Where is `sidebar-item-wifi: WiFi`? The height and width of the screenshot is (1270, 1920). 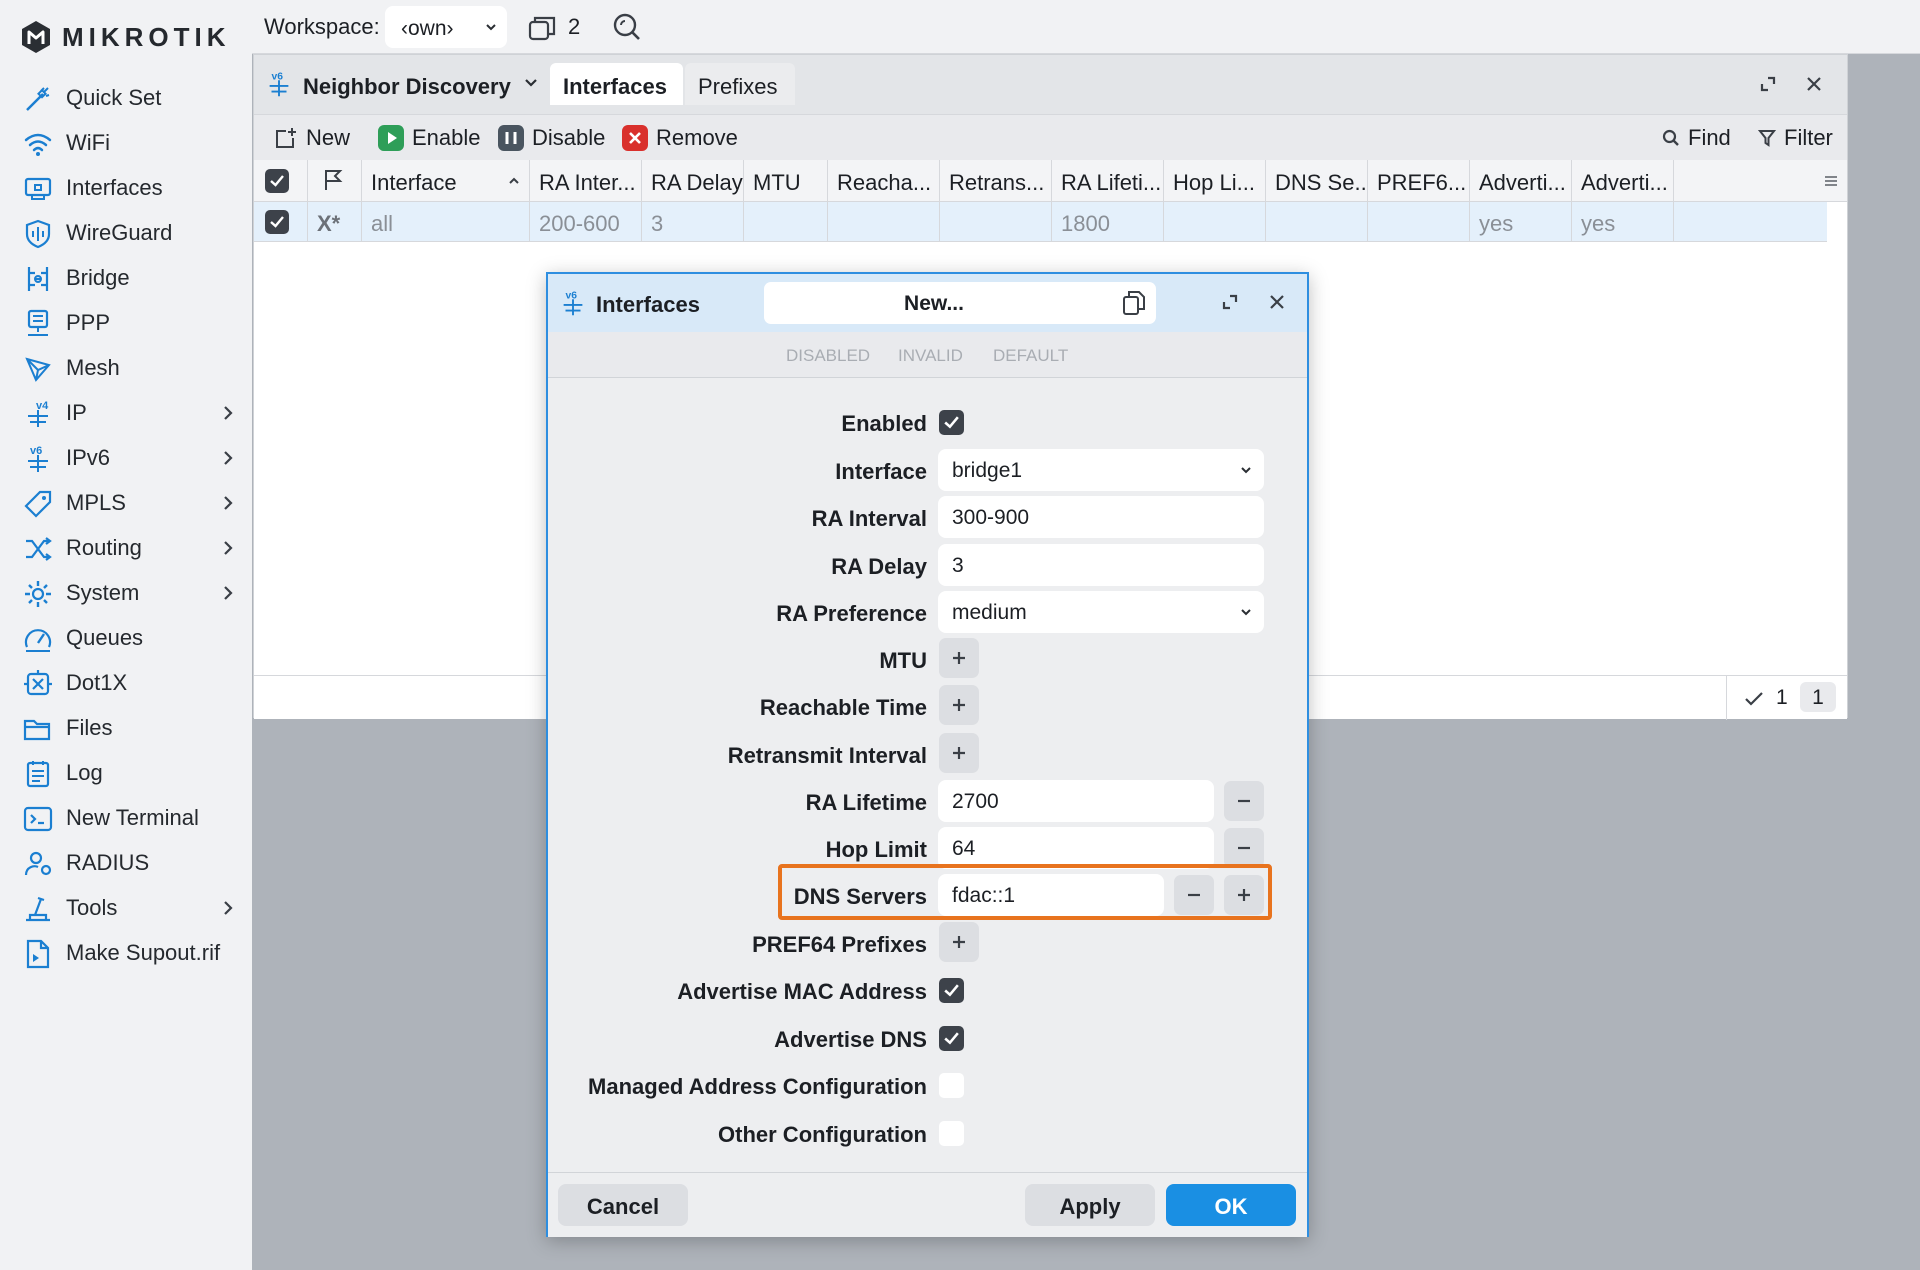 sidebar-item-wifi: WiFi is located at coordinates (126, 143).